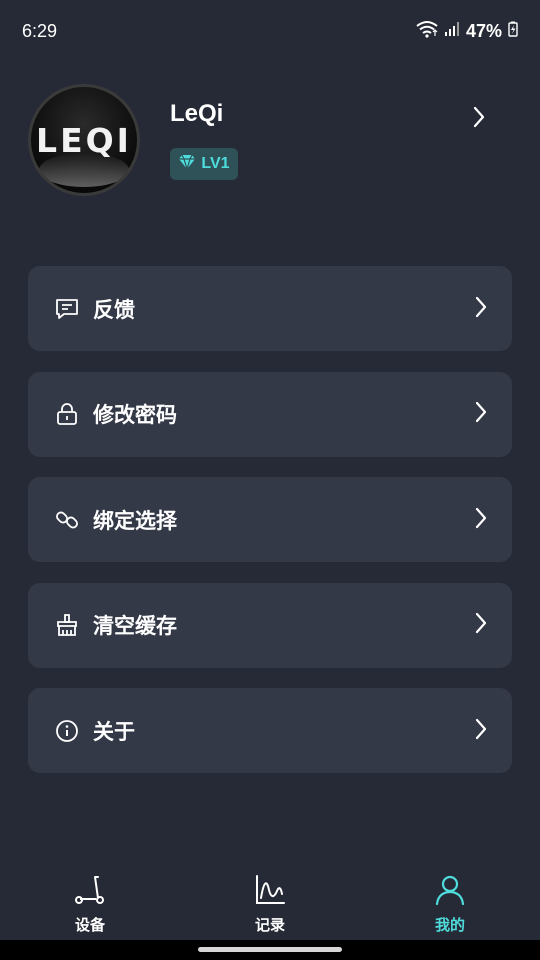 This screenshot has height=960, width=540. Describe the element at coordinates (270, 519) in the screenshot. I see `menu-item-binding: 绑定选择` at that location.